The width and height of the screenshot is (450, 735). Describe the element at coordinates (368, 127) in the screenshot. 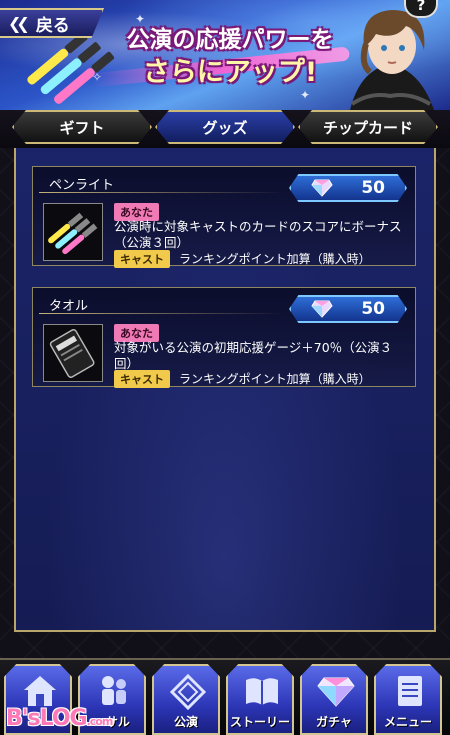

I see `tab-chip-card: チップカード` at that location.